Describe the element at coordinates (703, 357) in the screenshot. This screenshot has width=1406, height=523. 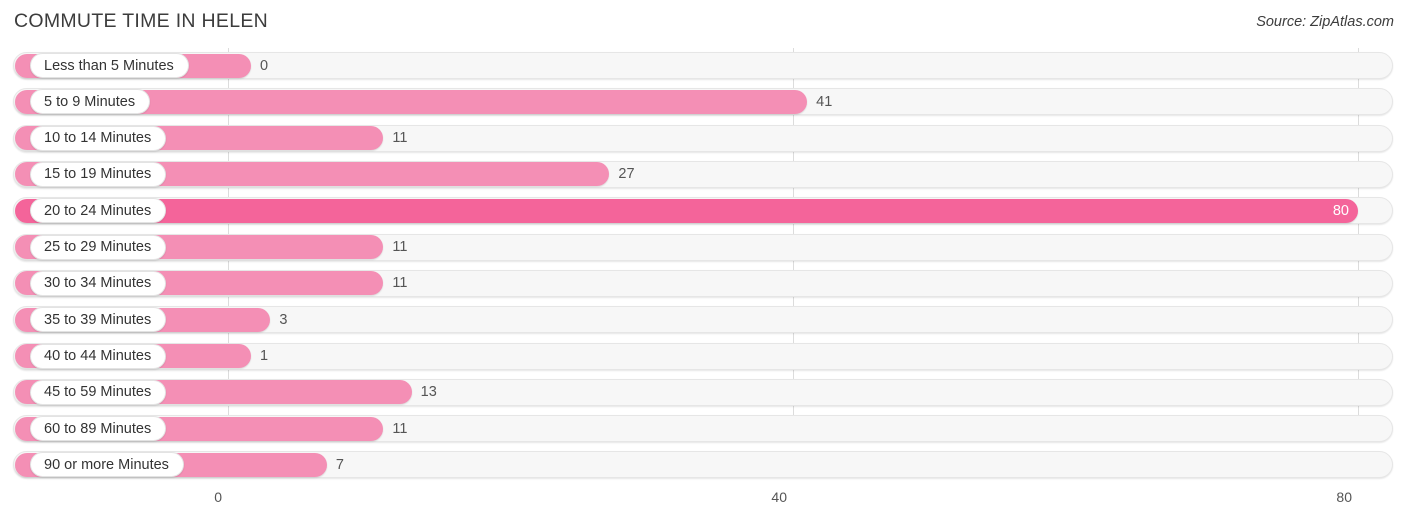
I see `table-row: 40 to 44 Minutes 1` at that location.